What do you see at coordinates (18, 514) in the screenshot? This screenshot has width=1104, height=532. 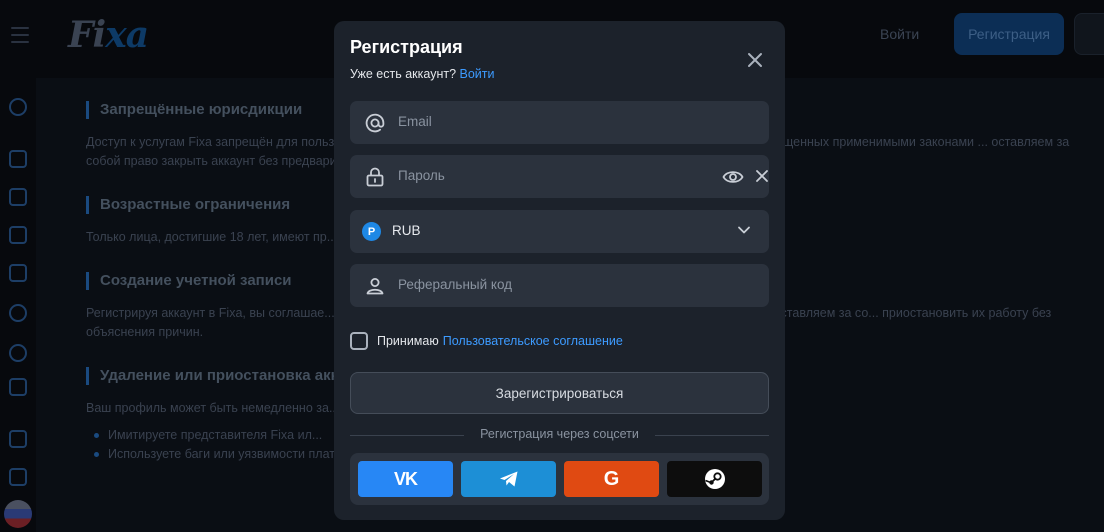 I see `language-flag-icon` at bounding box center [18, 514].